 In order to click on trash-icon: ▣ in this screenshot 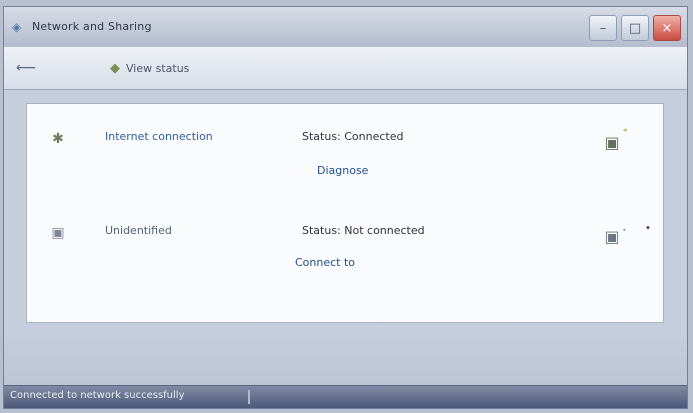, I will do `click(612, 142)`.